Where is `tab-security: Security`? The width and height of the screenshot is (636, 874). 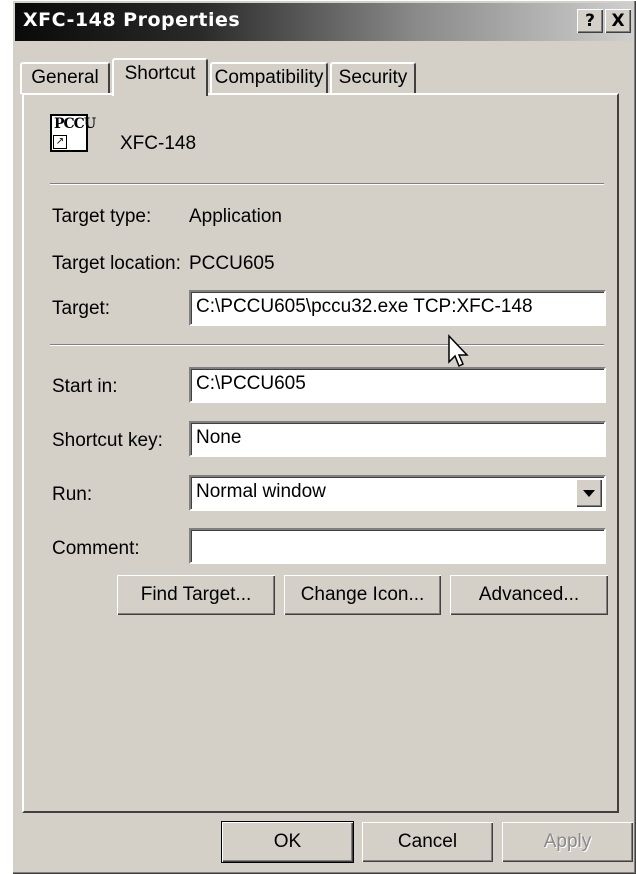
tab-security: Security is located at coordinates (373, 78).